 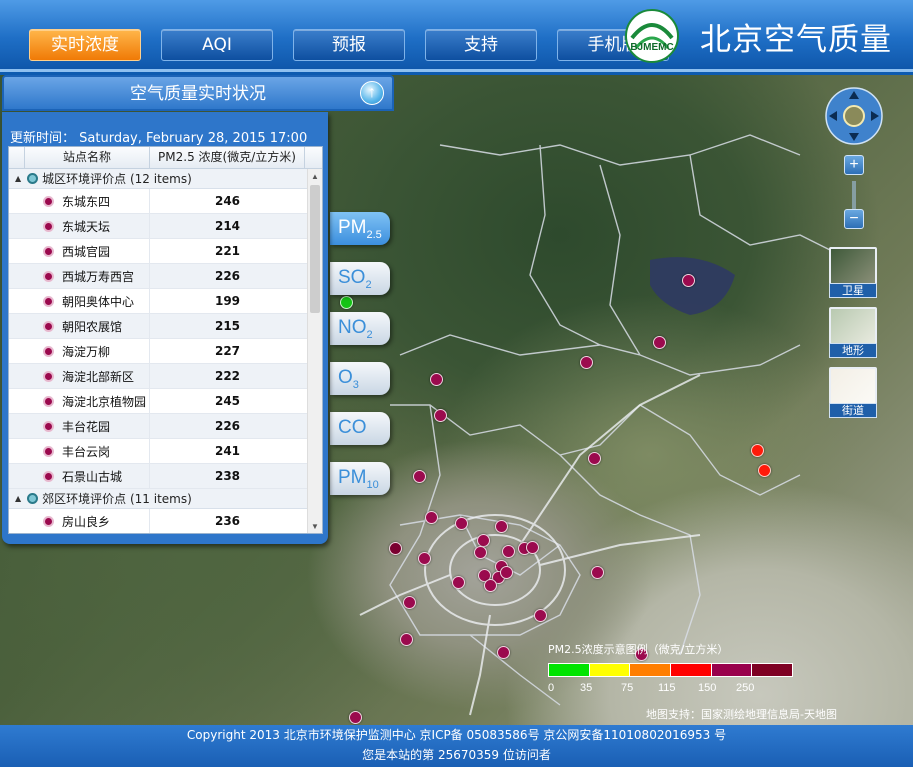 I want to click on collapse-panel-button: ↑, so click(x=372, y=93).